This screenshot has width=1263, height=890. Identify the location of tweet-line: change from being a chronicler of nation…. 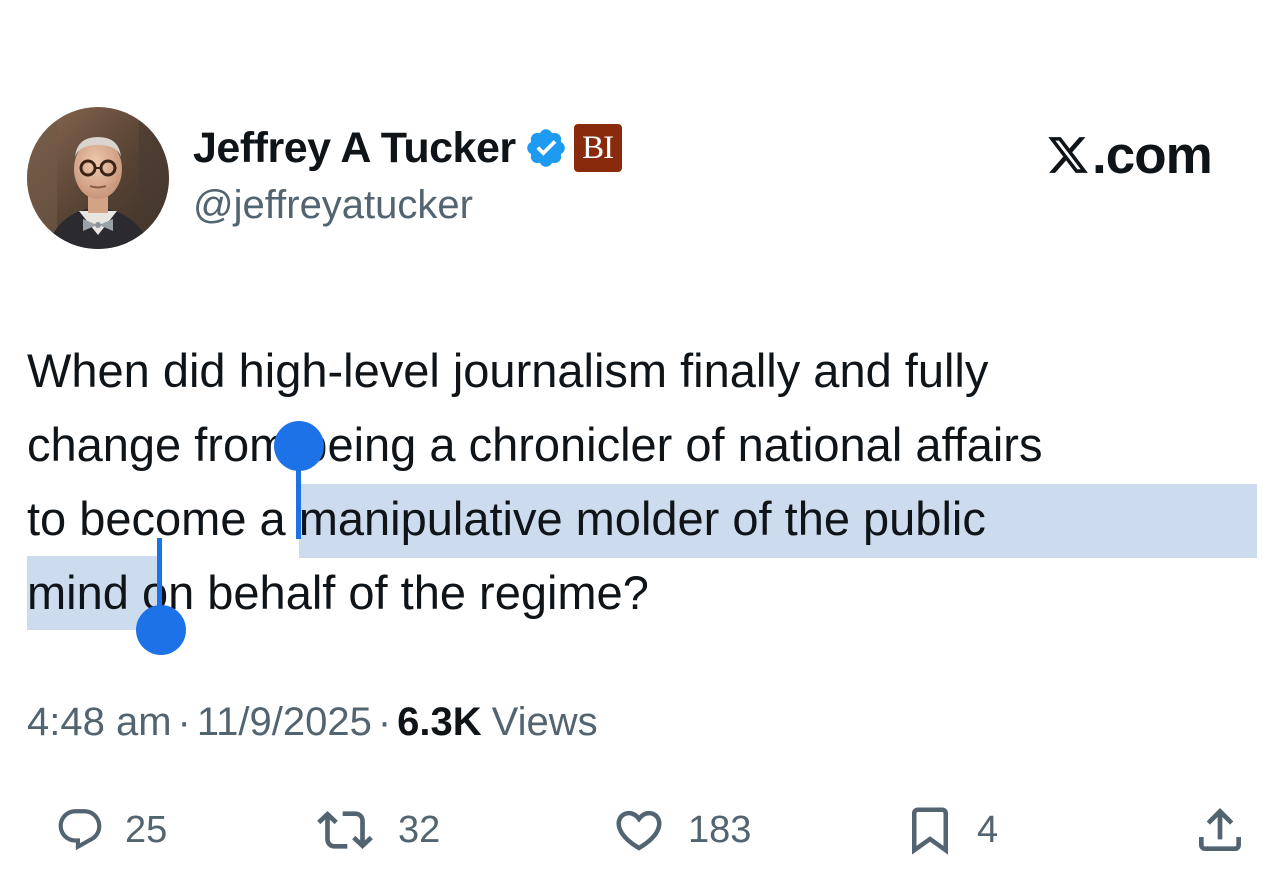
(637, 445).